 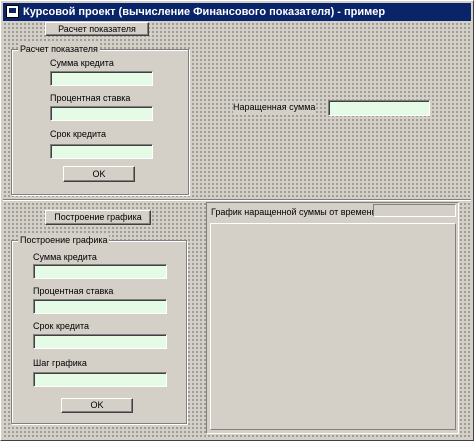 What do you see at coordinates (100, 271) in the screenshot?
I see `plot-loan-amount-input` at bounding box center [100, 271].